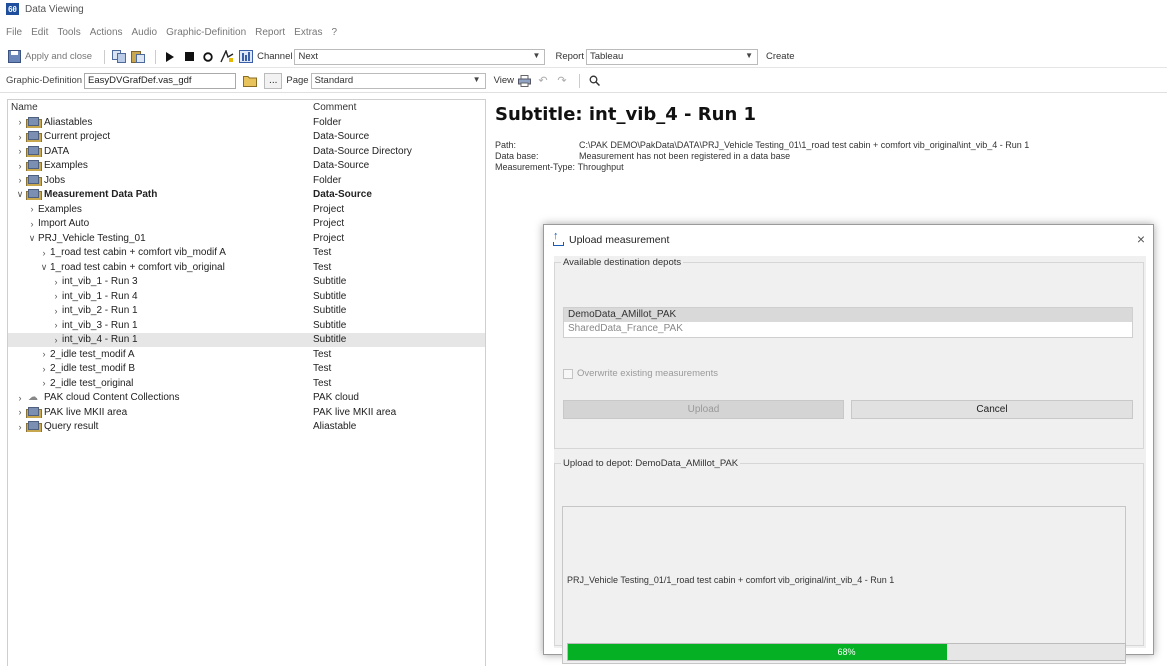 This screenshot has height=666, width=1167. Describe the element at coordinates (246, 180) in the screenshot. I see `tree-row: › Jobs Folder` at that location.